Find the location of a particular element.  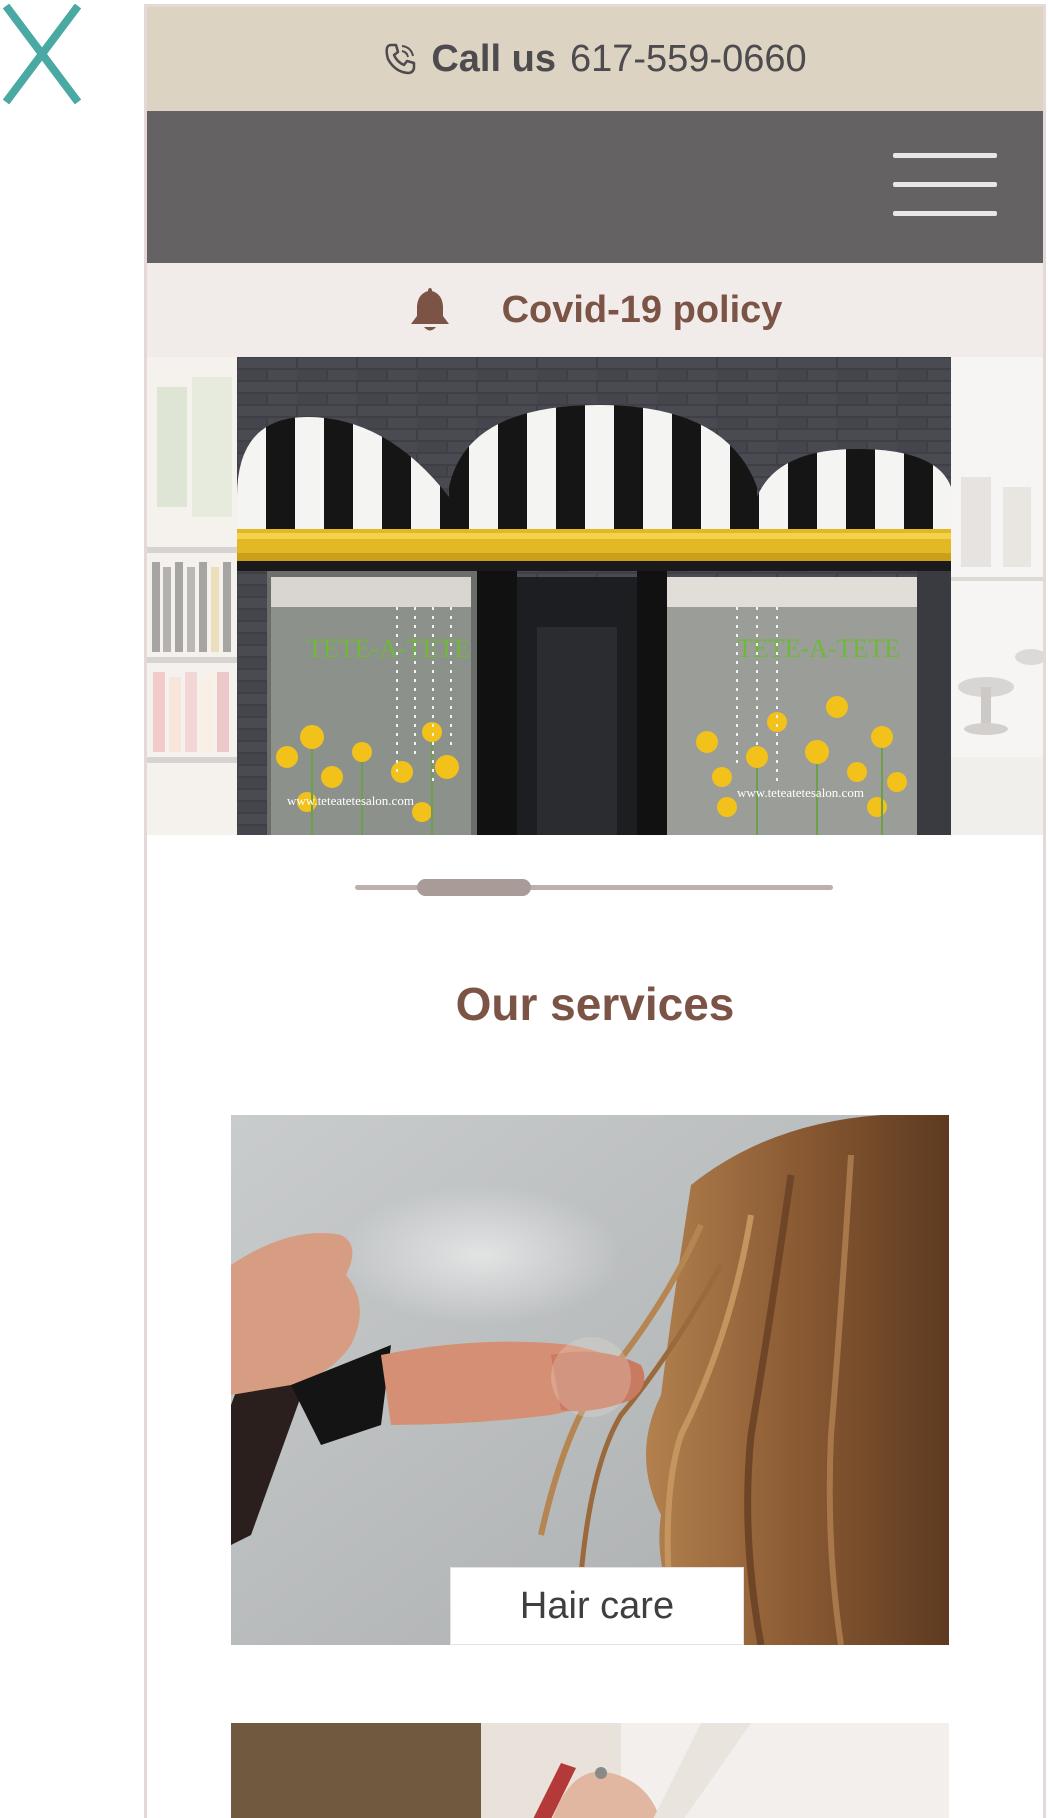

next-service-image is located at coordinates (590, 1770).